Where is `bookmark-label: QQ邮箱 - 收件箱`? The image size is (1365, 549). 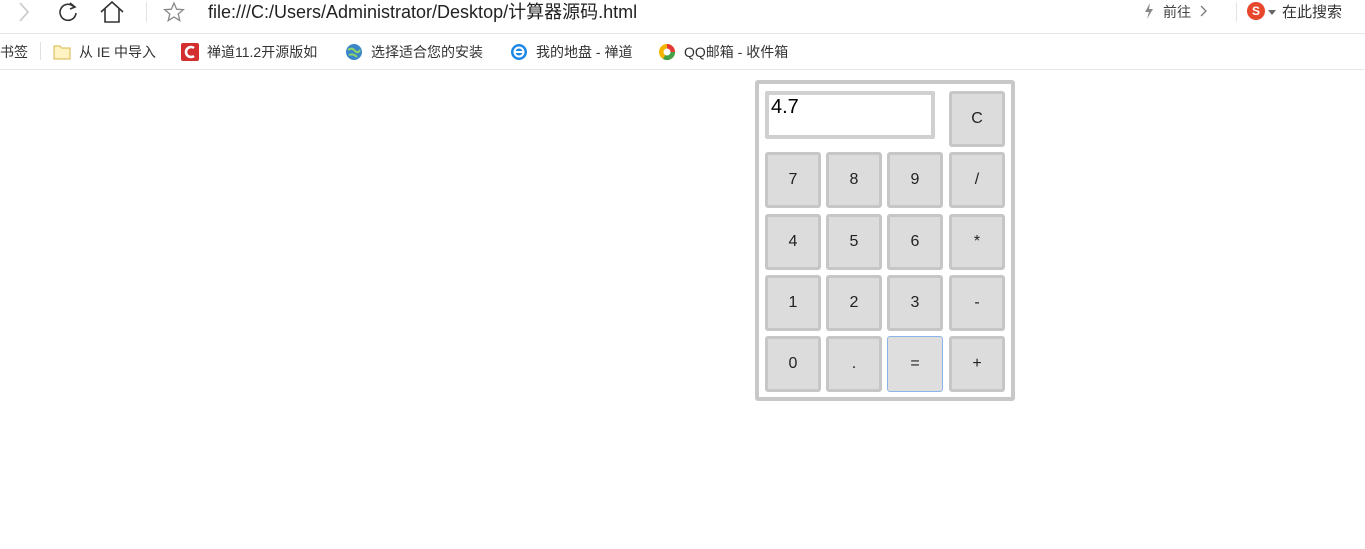 bookmark-label: QQ邮箱 - 收件箱 is located at coordinates (736, 51).